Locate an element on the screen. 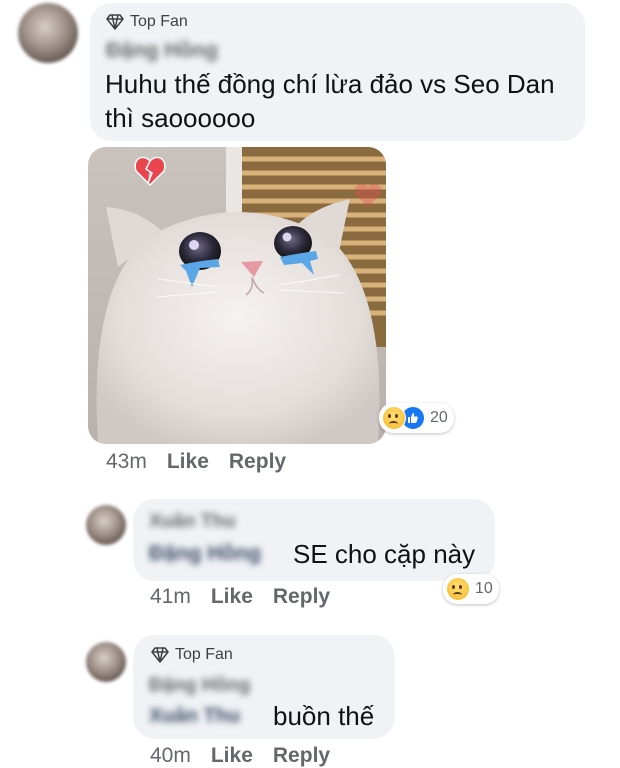  reply-actions: 40m Like Reply is located at coordinates (240, 756).